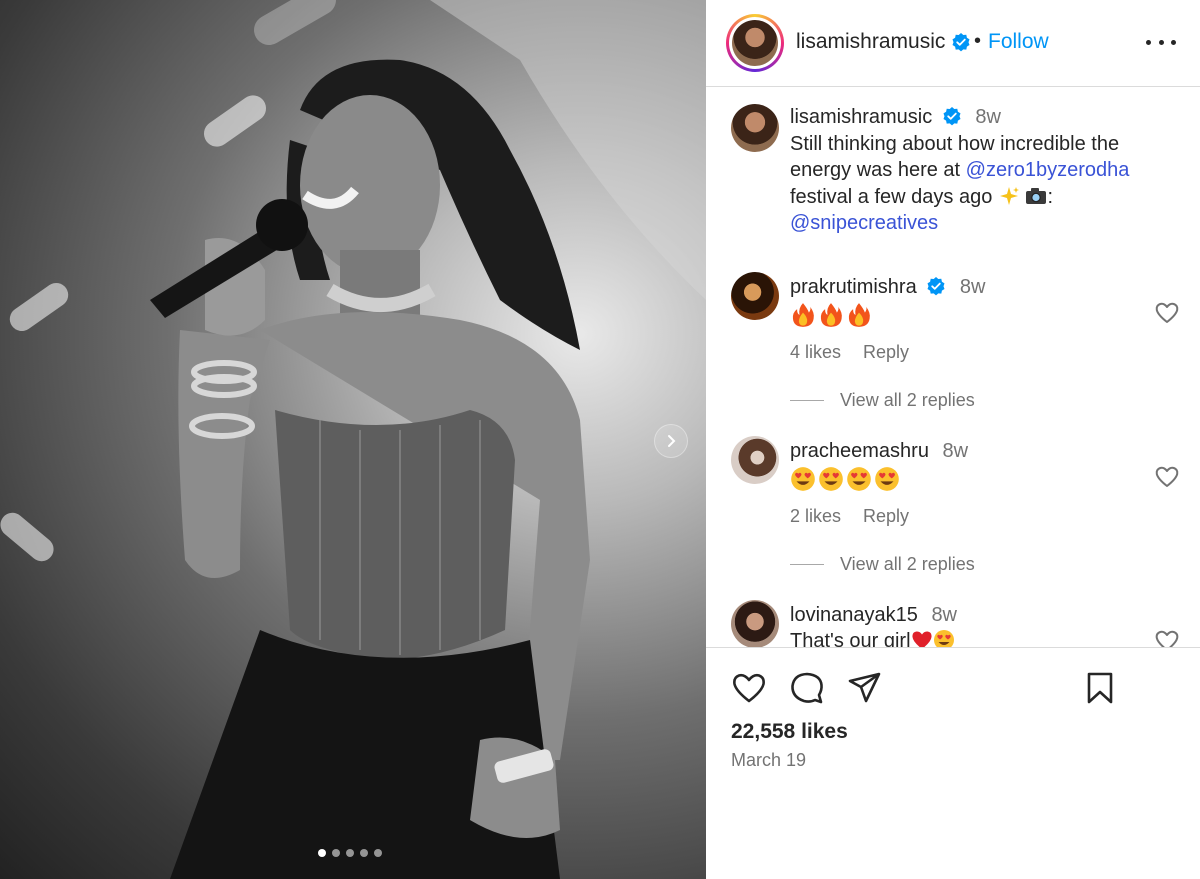 The width and height of the screenshot is (1200, 879). What do you see at coordinates (849, 352) in the screenshot?
I see `comment-meta: 4 likes Reply` at bounding box center [849, 352].